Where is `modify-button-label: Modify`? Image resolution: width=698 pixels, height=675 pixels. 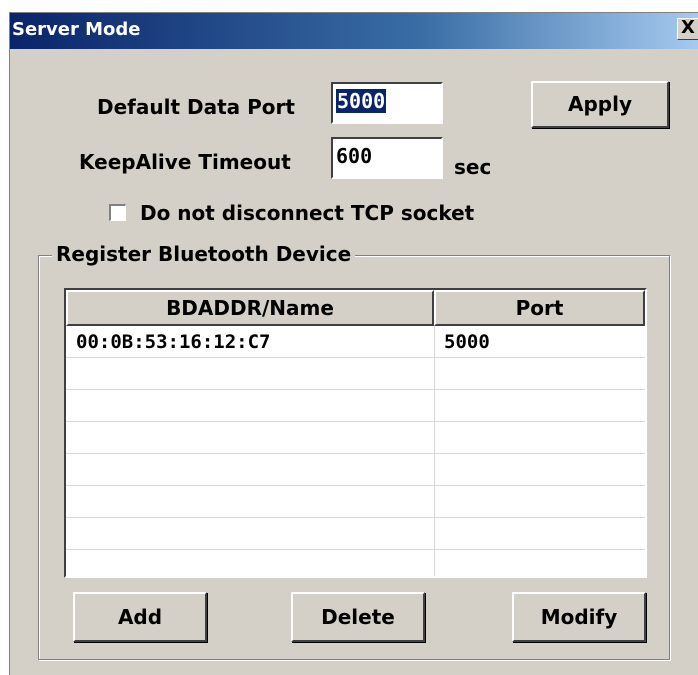
modify-button-label: Modify is located at coordinates (579, 617).